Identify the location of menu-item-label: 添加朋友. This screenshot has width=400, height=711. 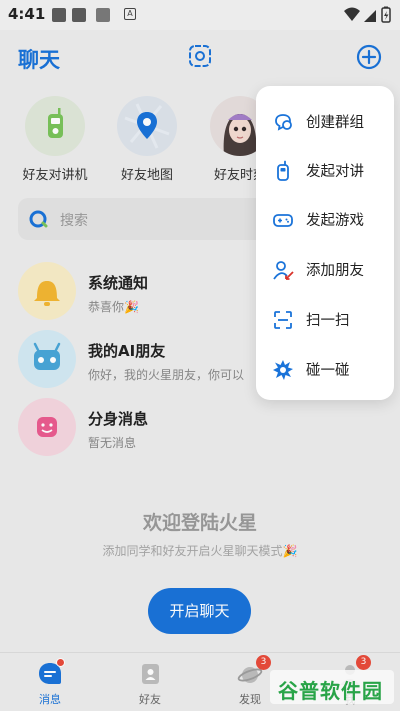
(335, 271).